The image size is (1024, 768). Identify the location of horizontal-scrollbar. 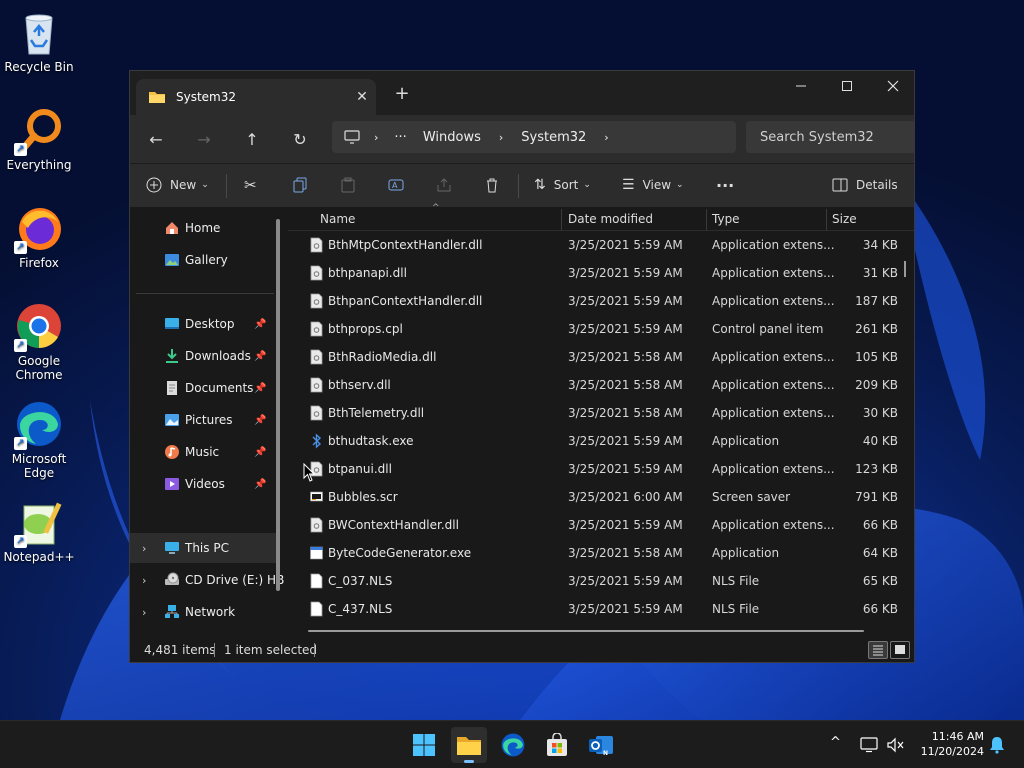
(586, 631).